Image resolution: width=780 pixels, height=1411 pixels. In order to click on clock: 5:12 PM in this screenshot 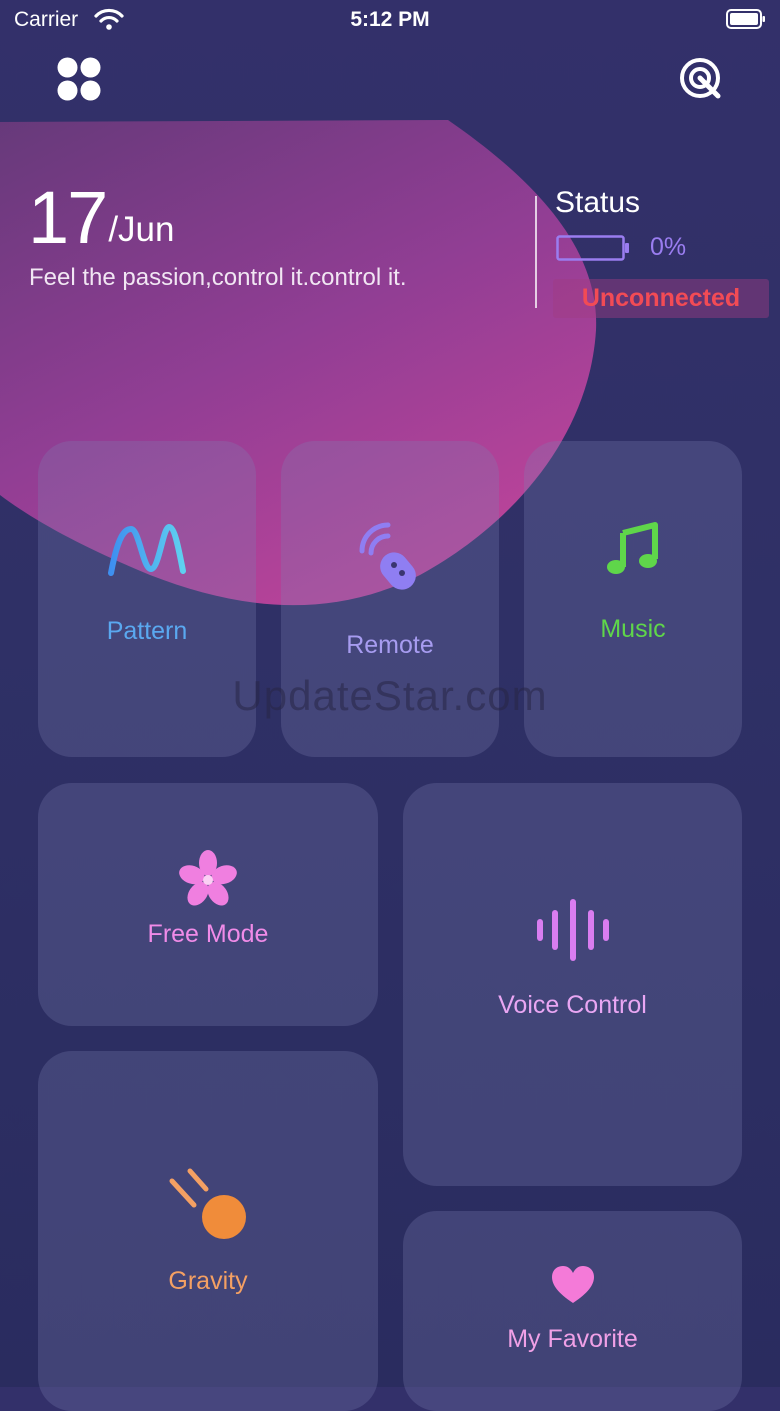, I will do `click(390, 19)`.